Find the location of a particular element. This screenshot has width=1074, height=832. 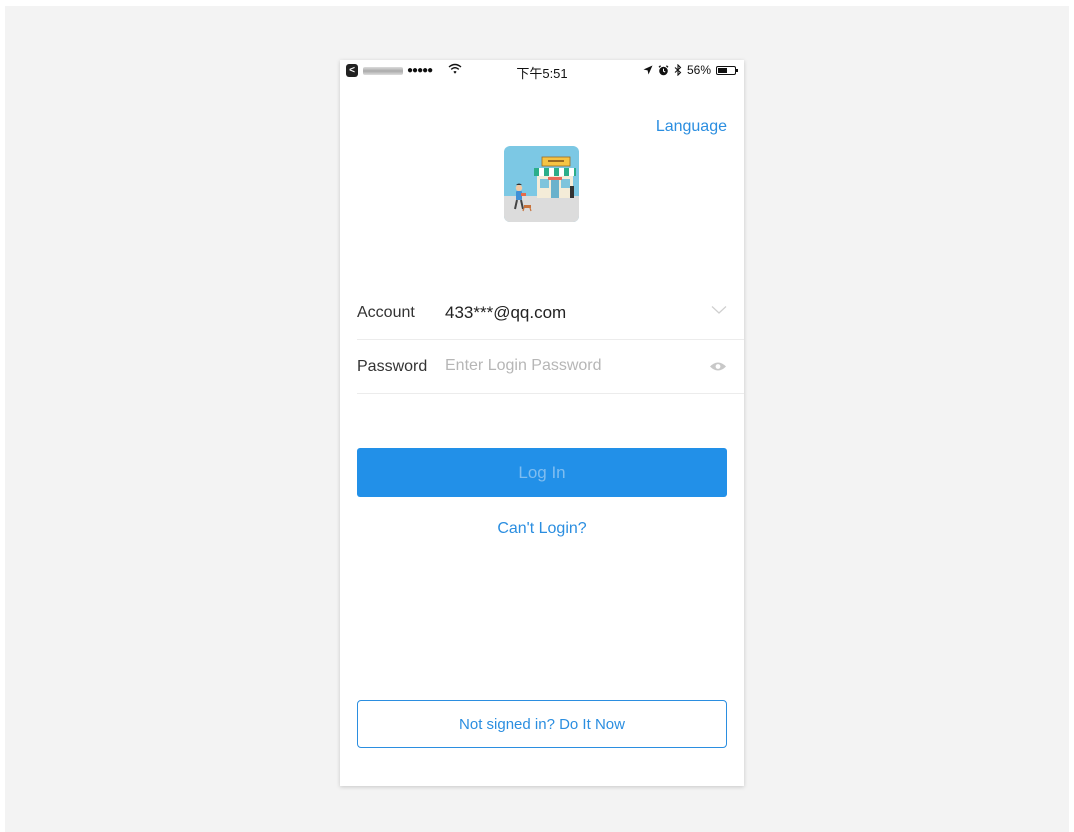

wifi-icon is located at coordinates (455, 68).